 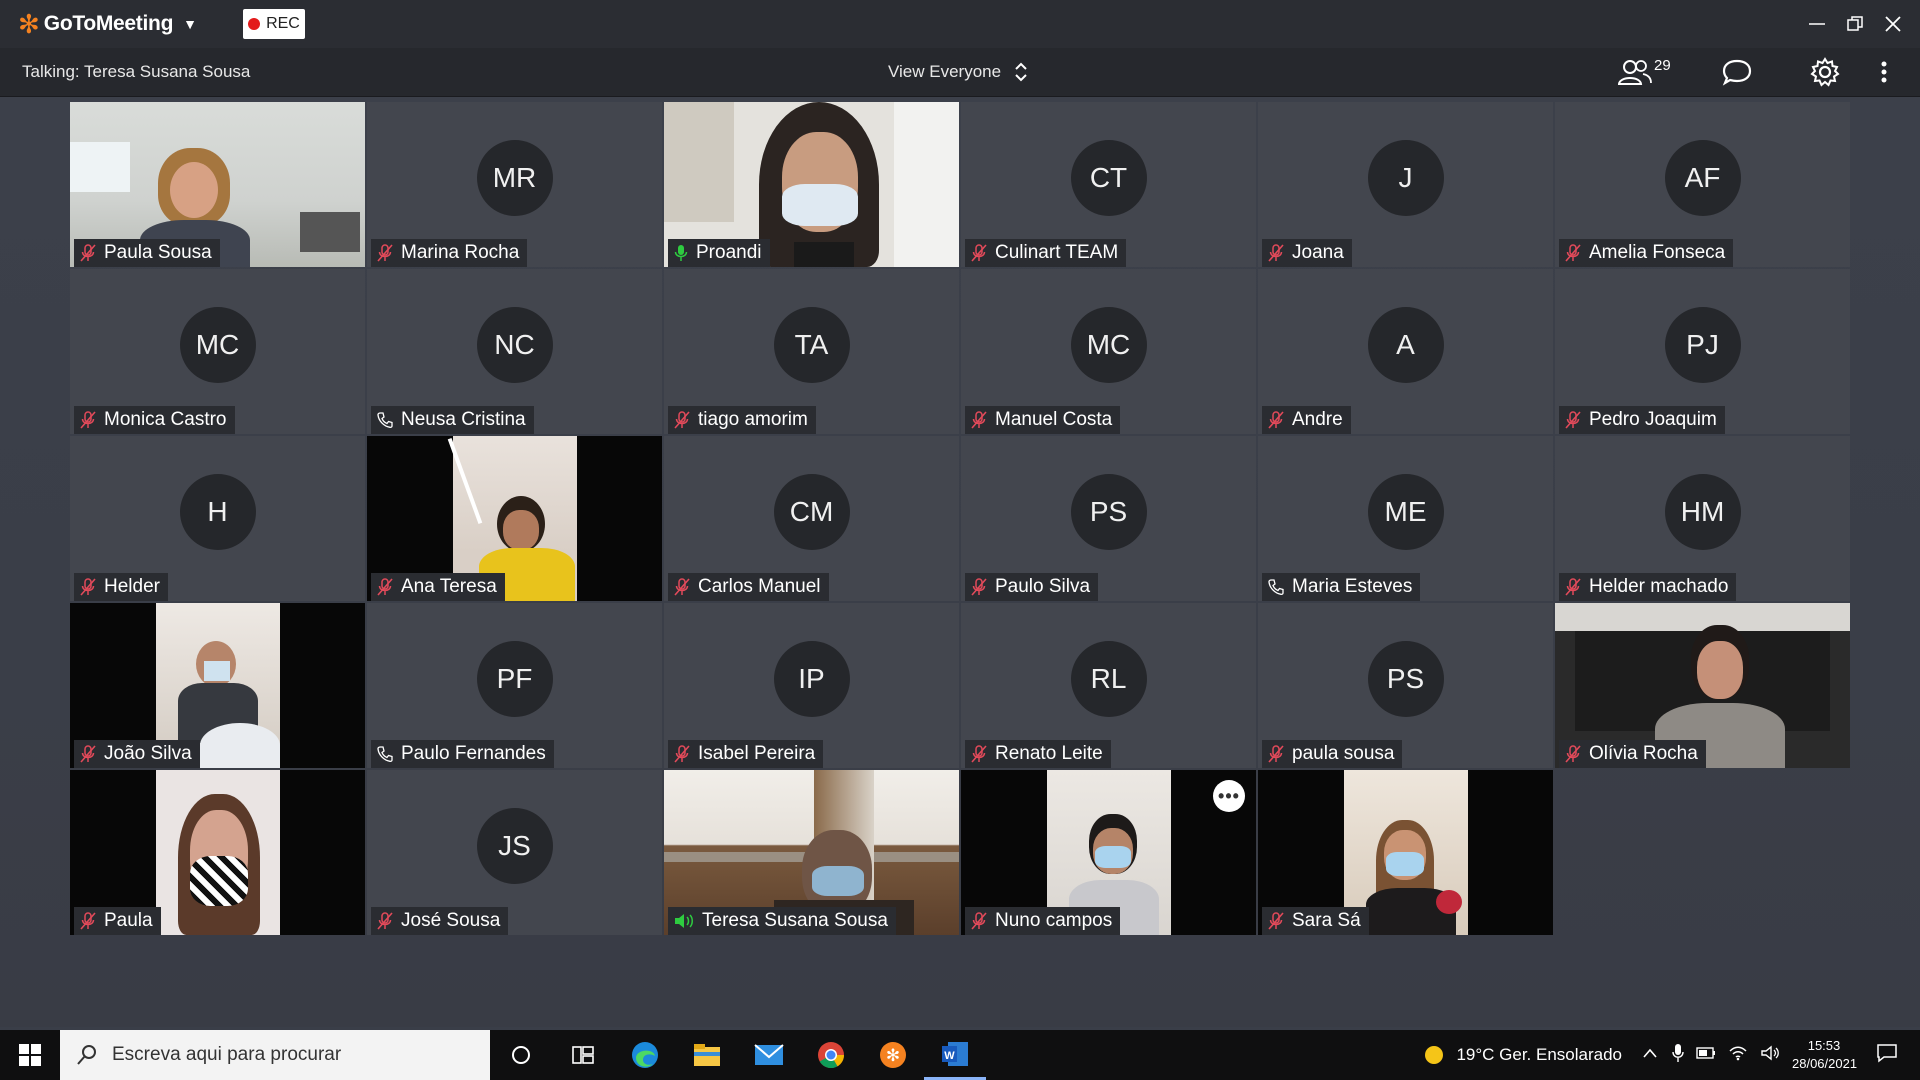 I want to click on participant-tile: ME Maria Esteves, so click(x=1405, y=518).